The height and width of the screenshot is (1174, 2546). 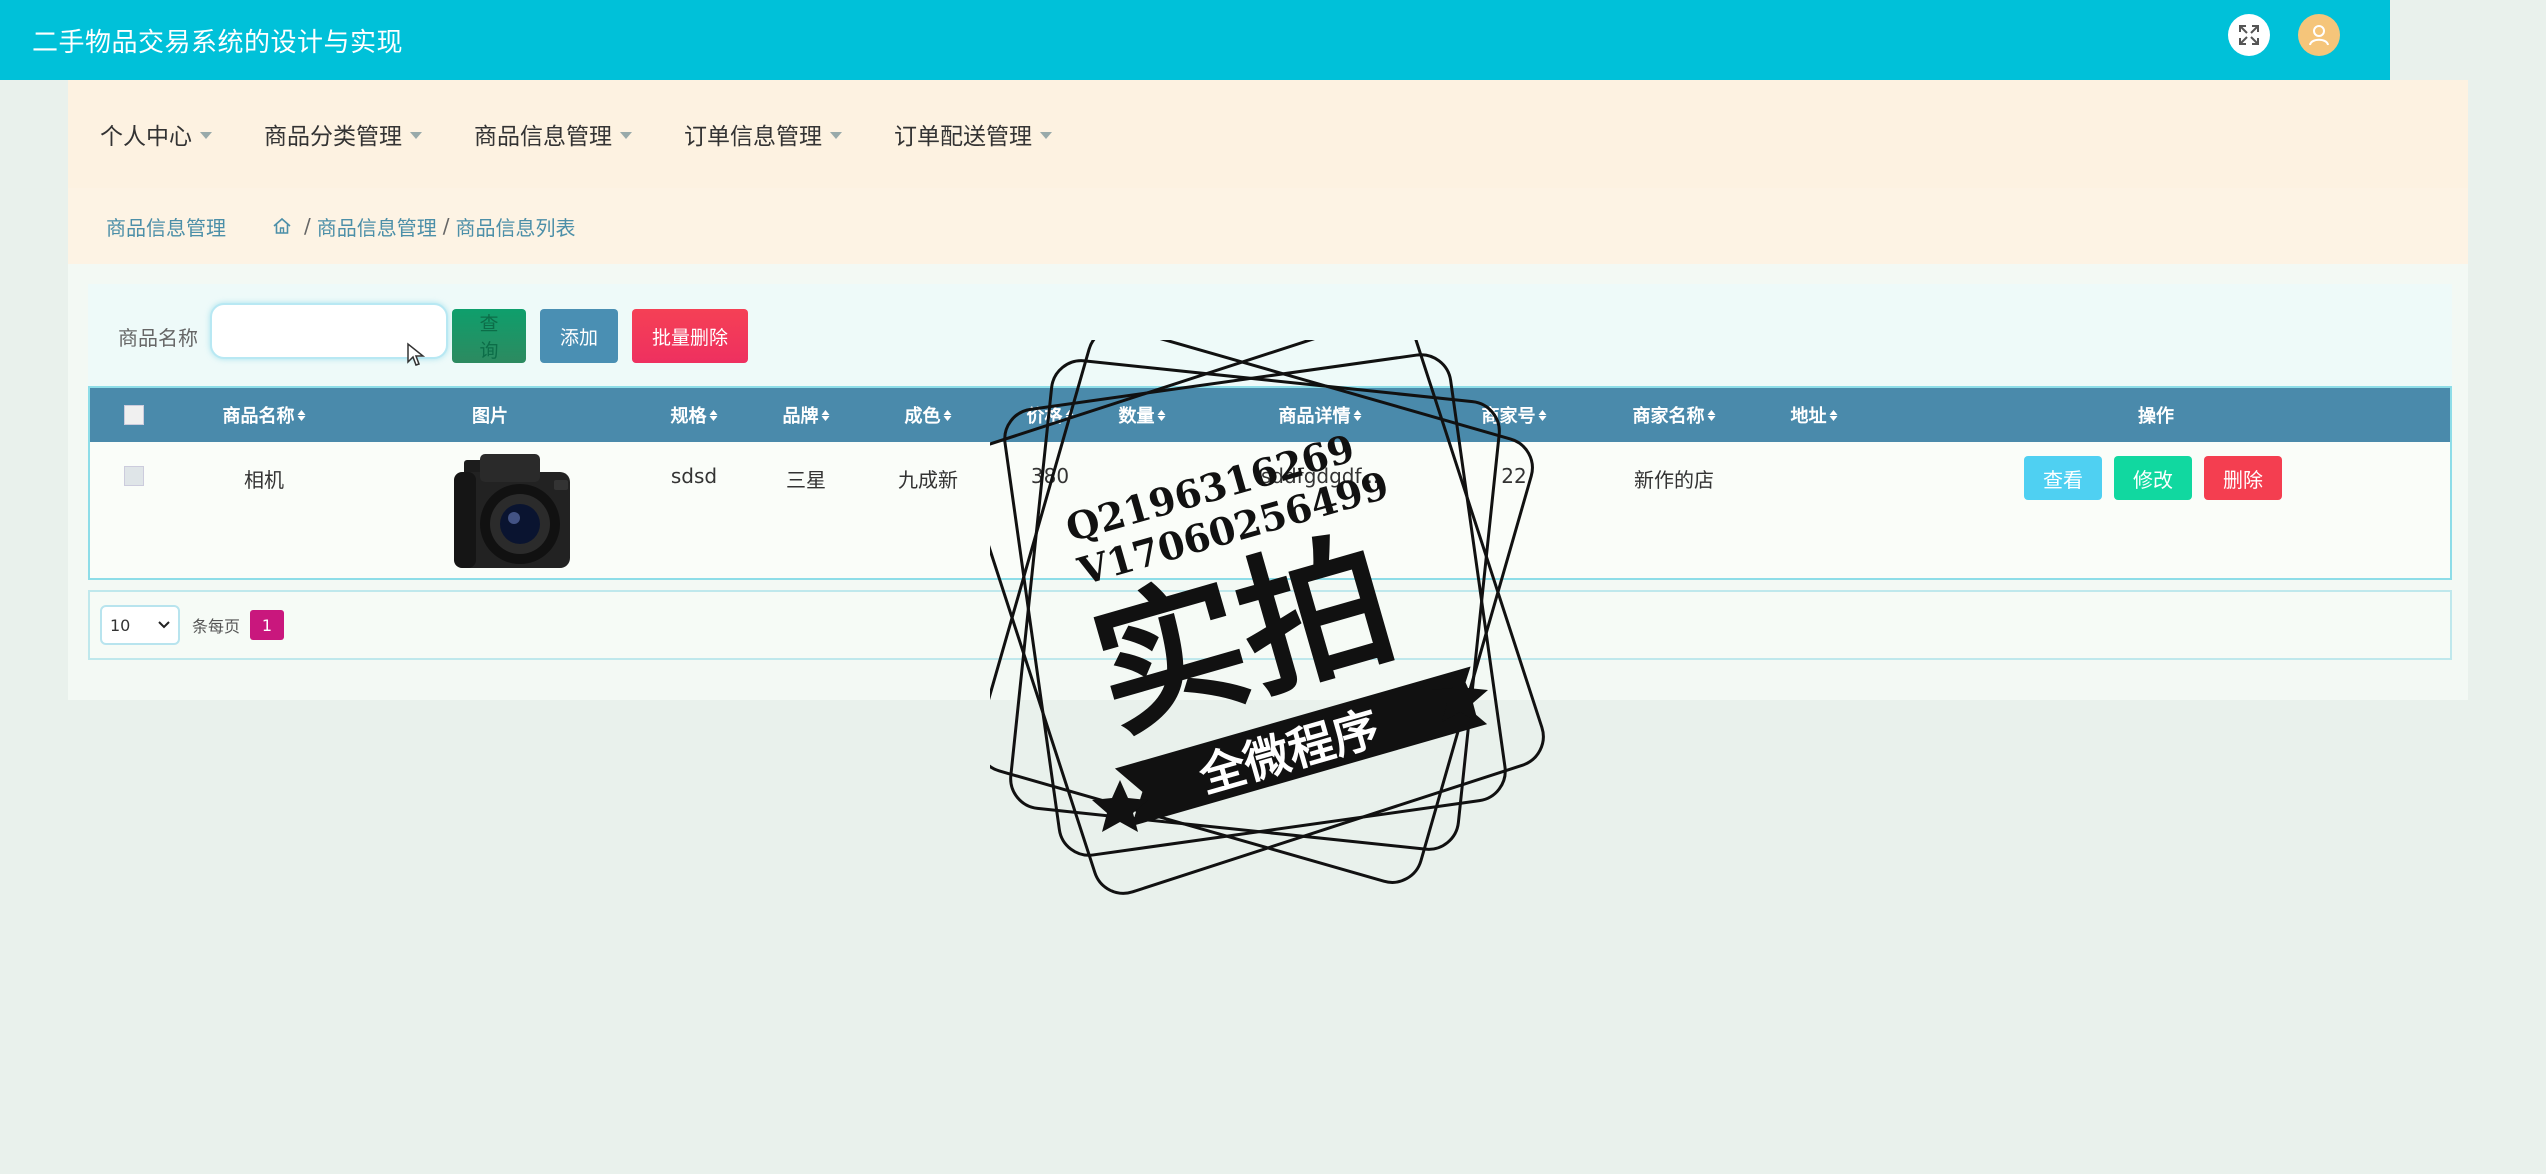 What do you see at coordinates (2243, 478) in the screenshot?
I see `delete-button: 删除` at bounding box center [2243, 478].